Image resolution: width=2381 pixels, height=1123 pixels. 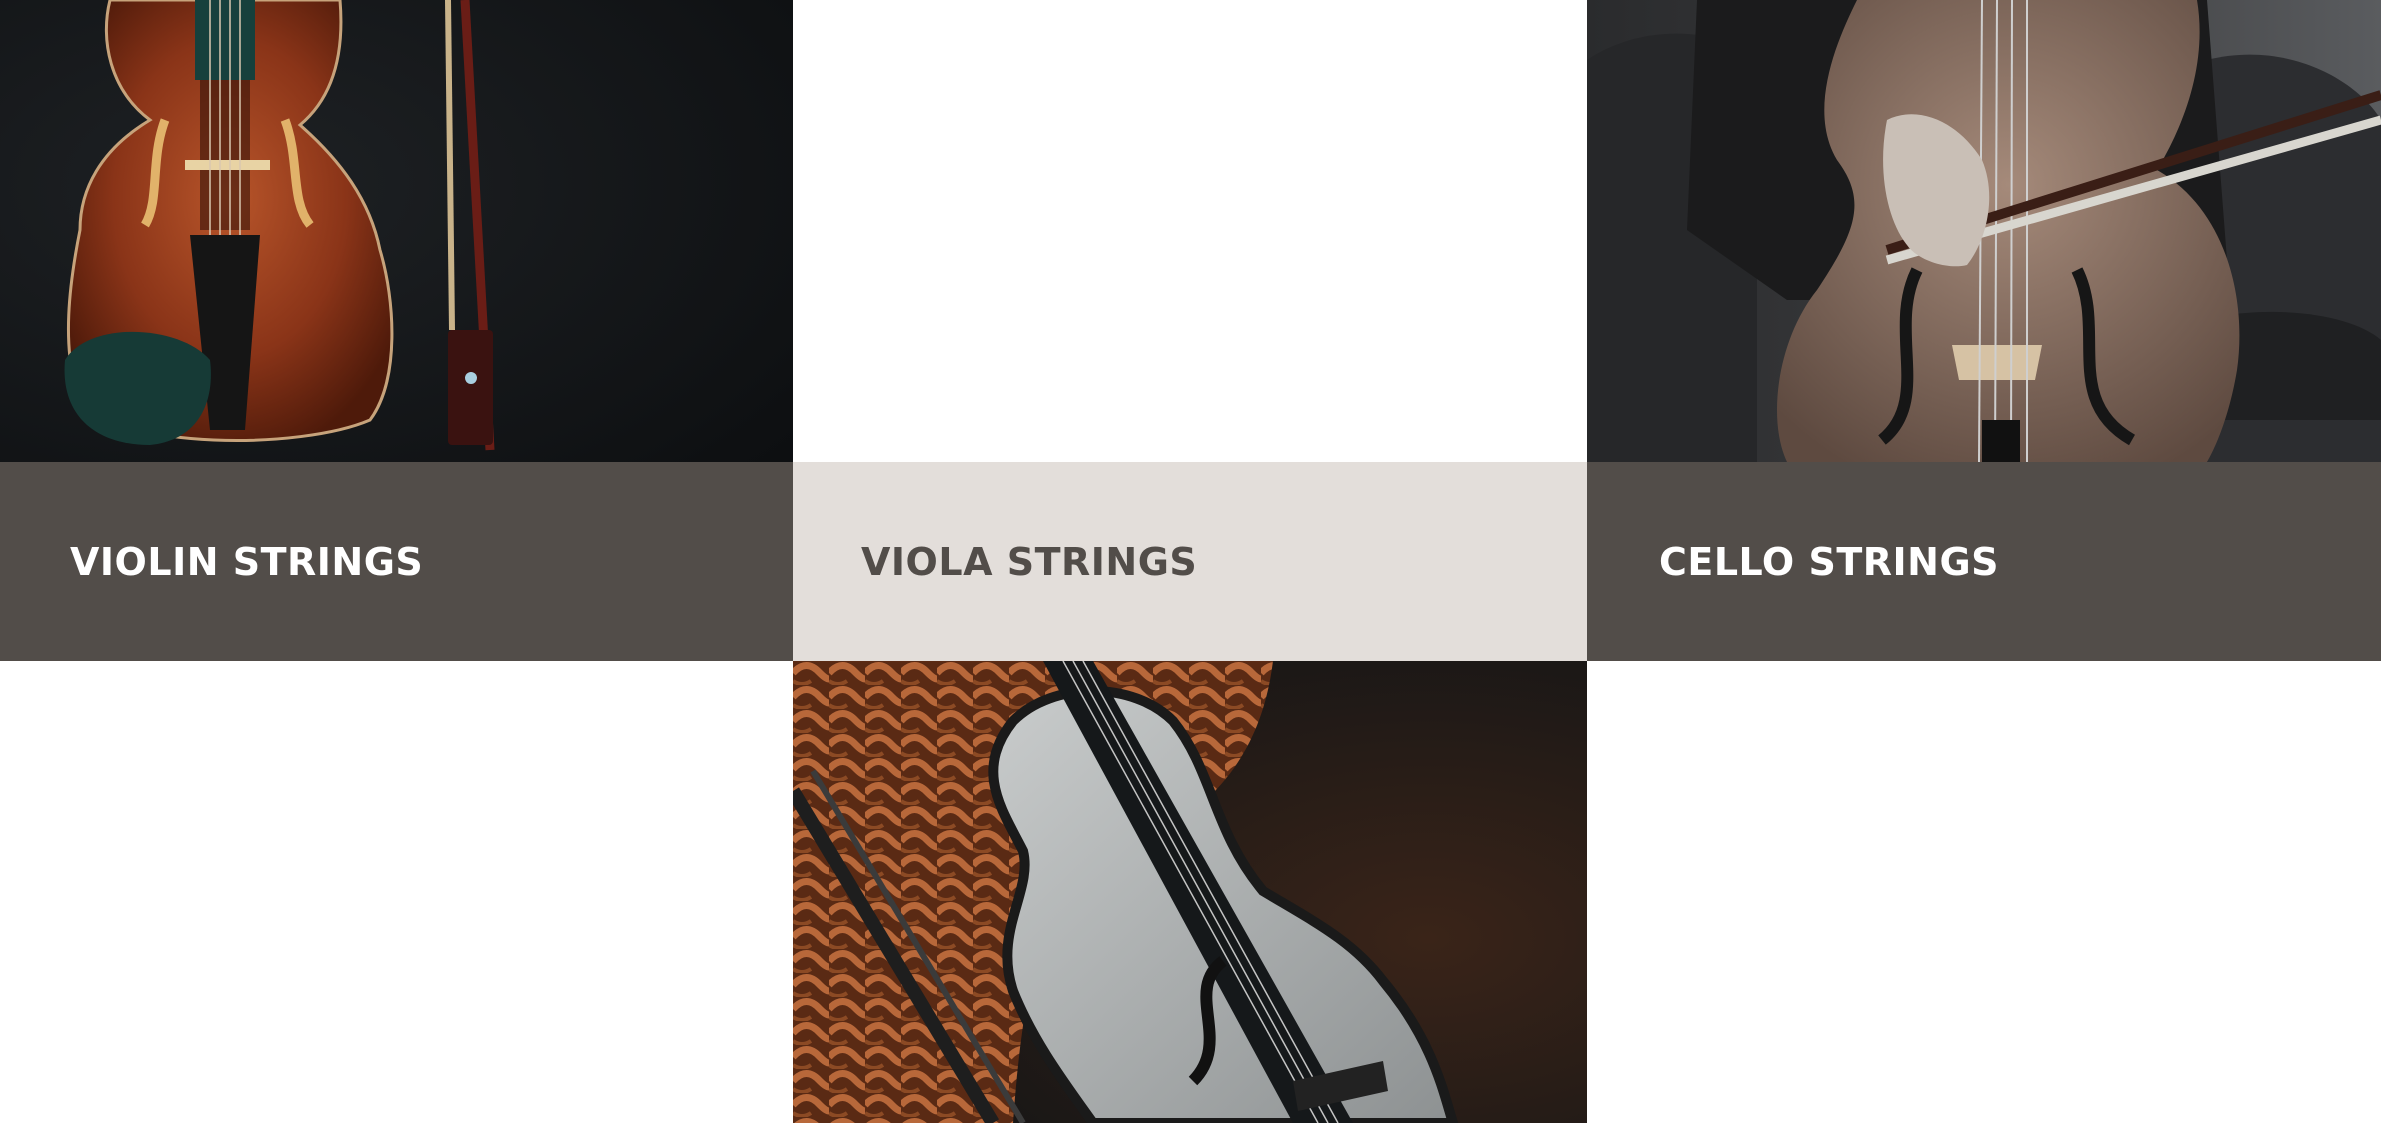 What do you see at coordinates (396, 231) in the screenshot?
I see `violin-photo` at bounding box center [396, 231].